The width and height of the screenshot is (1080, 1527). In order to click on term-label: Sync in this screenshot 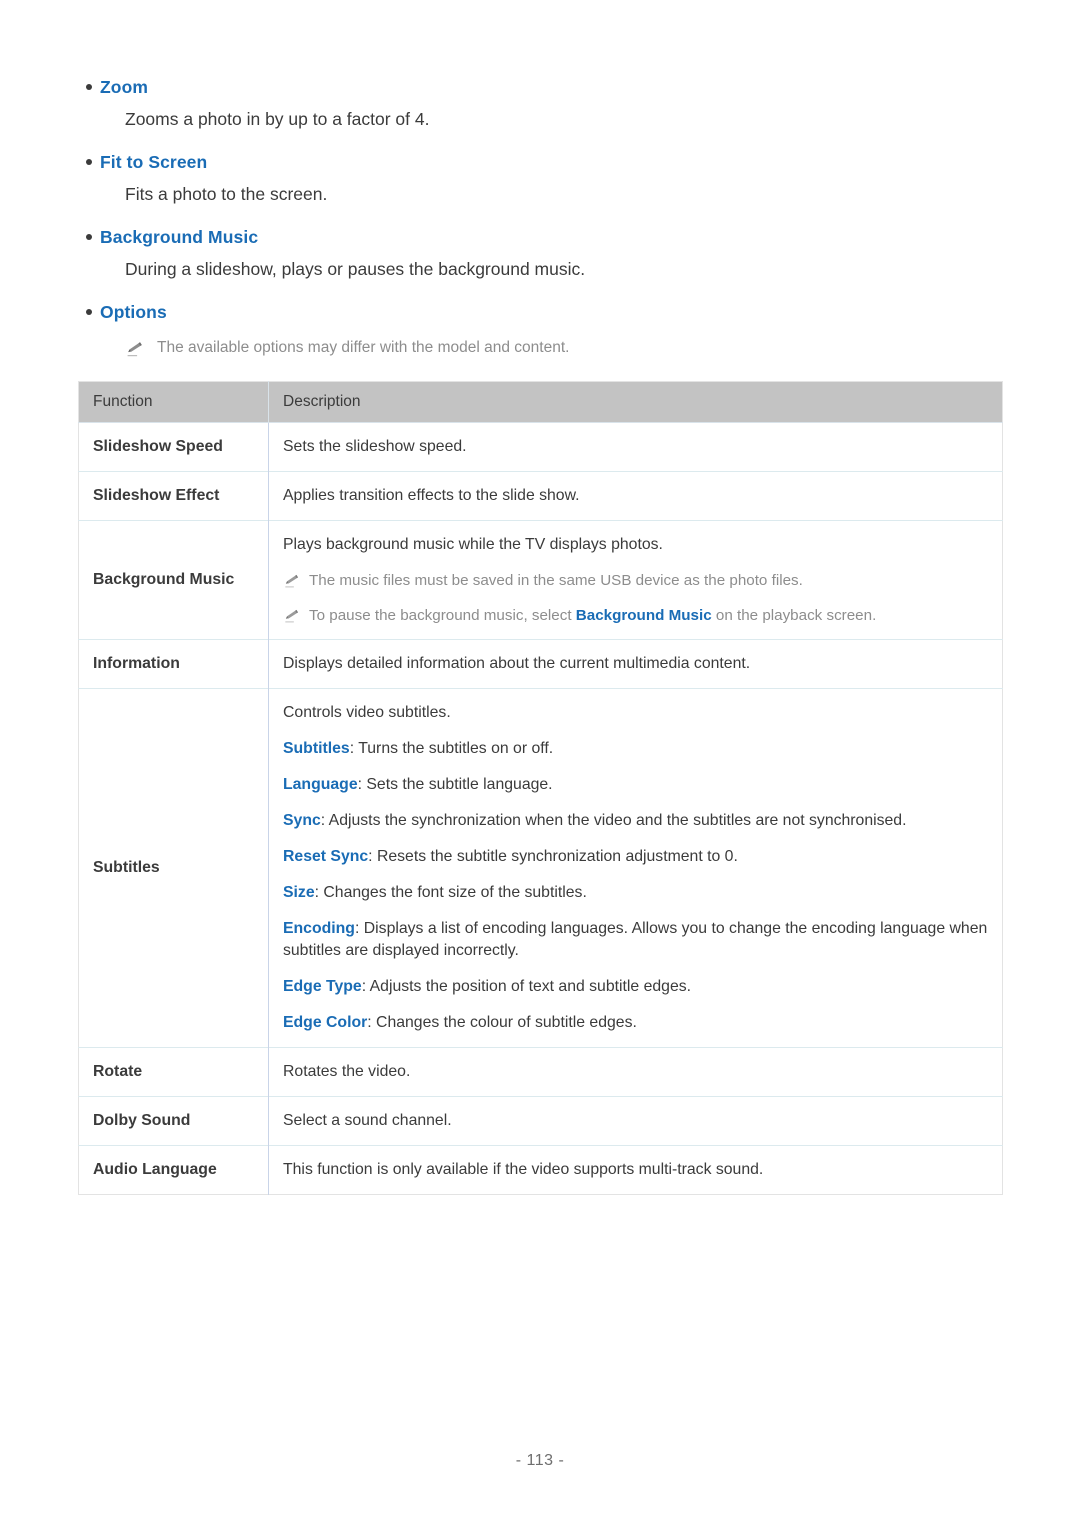, I will do `click(302, 820)`.